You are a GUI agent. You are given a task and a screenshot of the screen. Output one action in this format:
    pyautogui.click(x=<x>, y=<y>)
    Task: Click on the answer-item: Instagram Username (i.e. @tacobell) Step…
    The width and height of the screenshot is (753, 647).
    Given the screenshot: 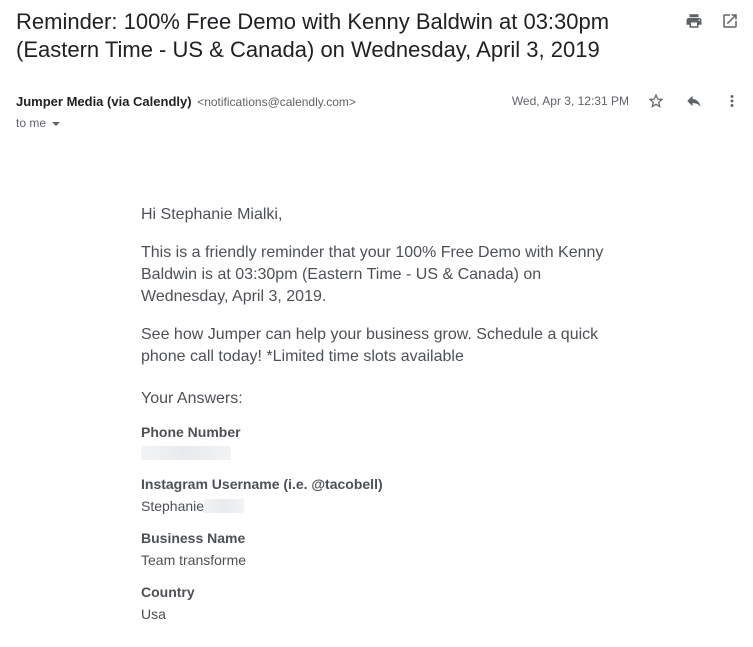 What is the action you would take?
    pyautogui.click(x=381, y=495)
    